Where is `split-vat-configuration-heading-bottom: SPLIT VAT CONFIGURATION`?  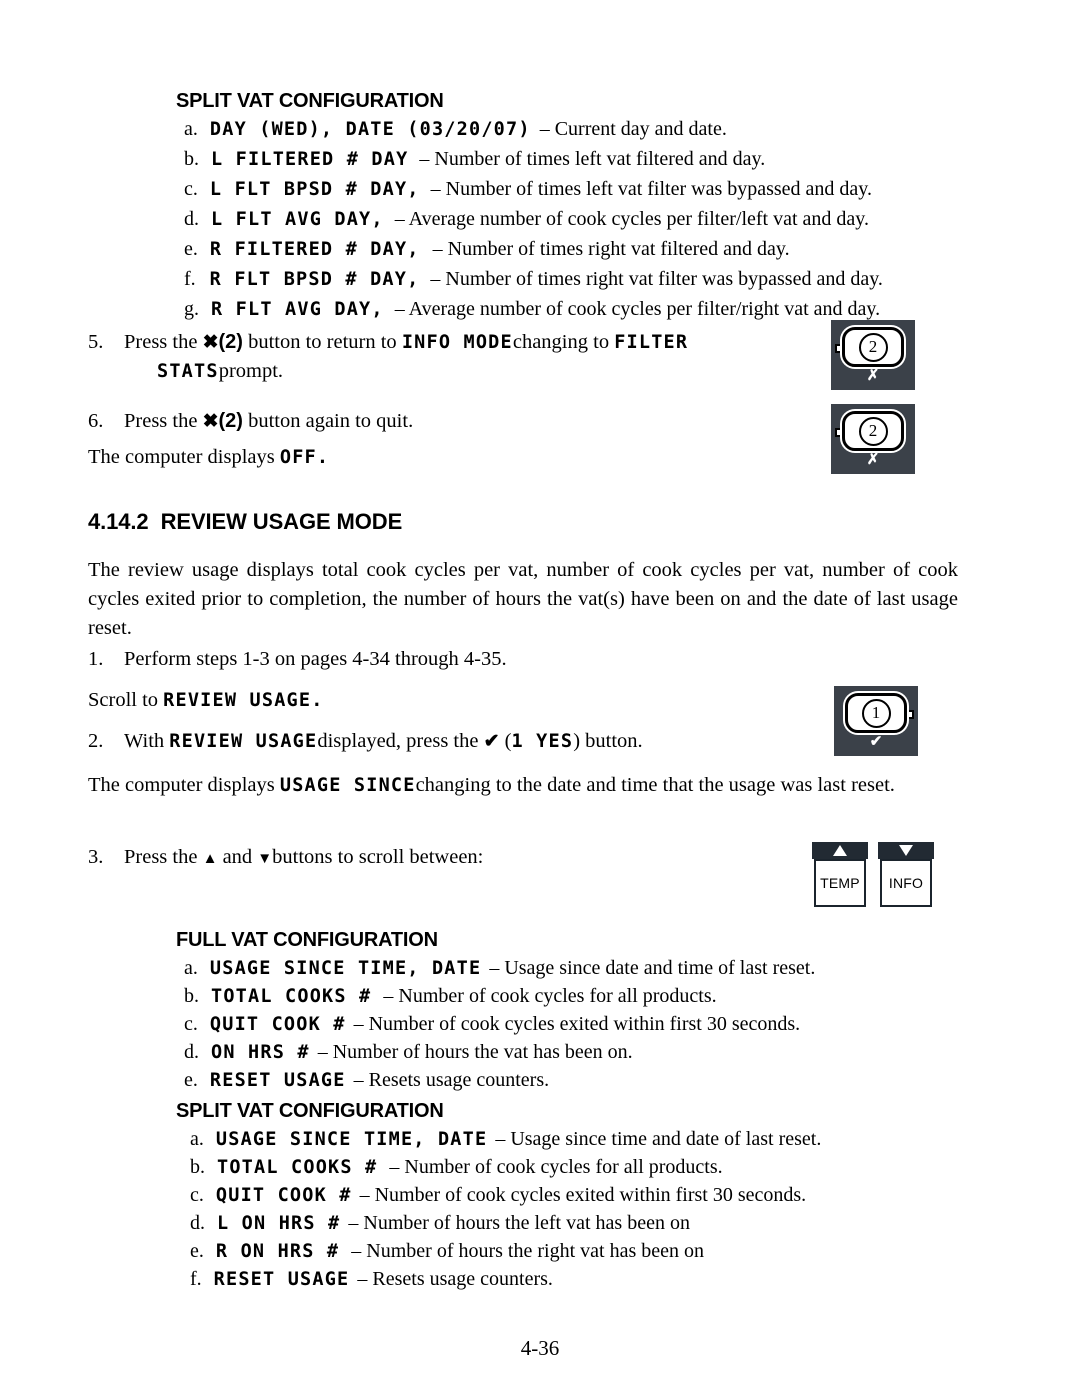 split-vat-configuration-heading-bottom: SPLIT VAT CONFIGURATION is located at coordinates (310, 1111).